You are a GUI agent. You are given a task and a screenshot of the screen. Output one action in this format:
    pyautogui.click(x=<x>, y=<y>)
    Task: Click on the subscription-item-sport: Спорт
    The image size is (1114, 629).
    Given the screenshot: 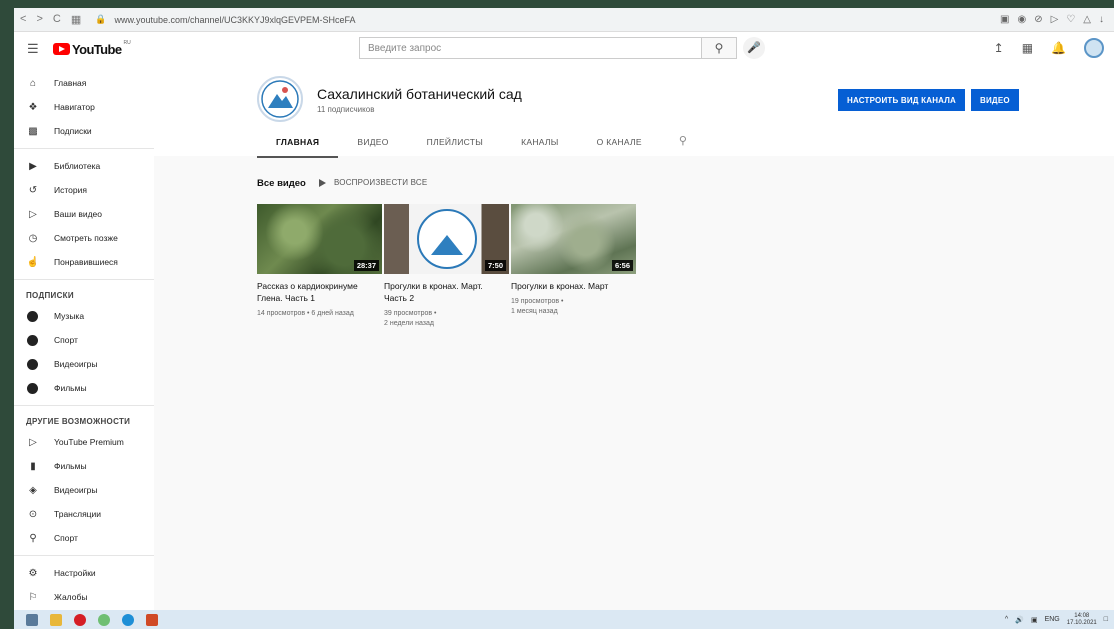 What is the action you would take?
    pyautogui.click(x=84, y=340)
    